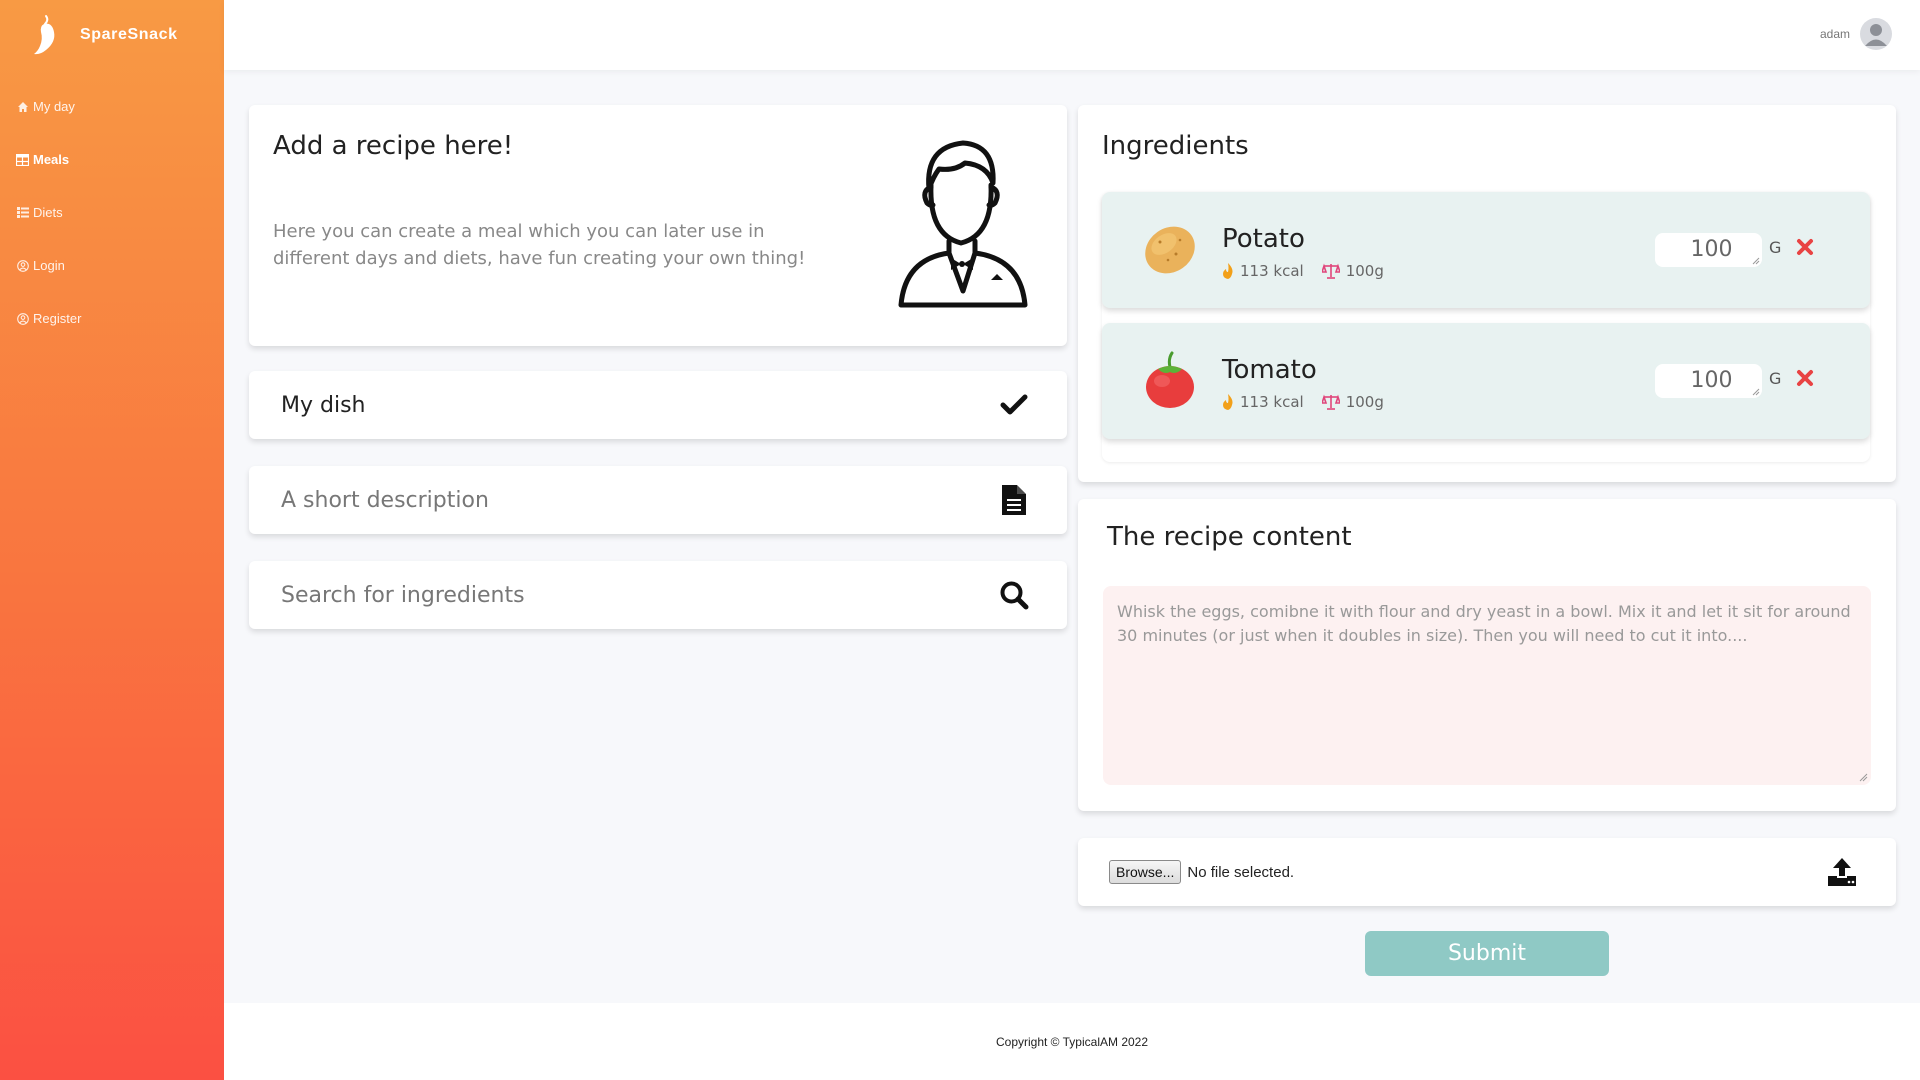  Describe the element at coordinates (112, 318) in the screenshot. I see `sidebar-item-register: Register` at that location.